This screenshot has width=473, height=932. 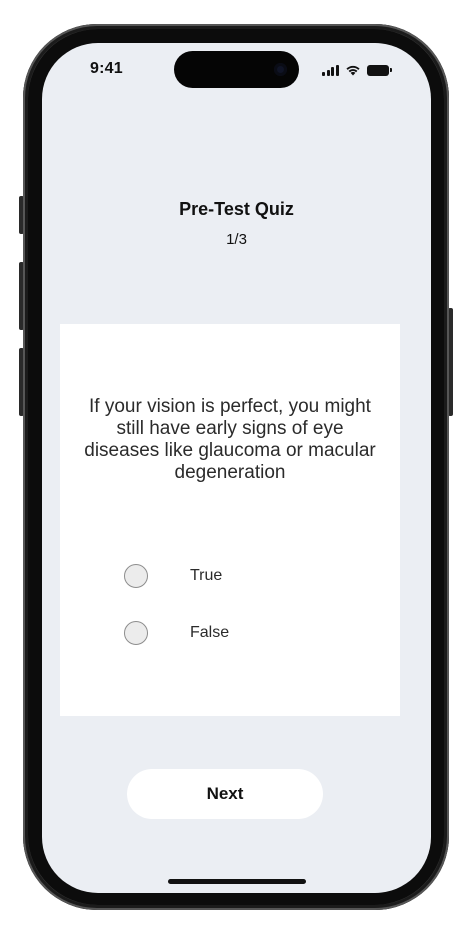 I want to click on quiz-progress: 1/3, so click(x=236, y=239).